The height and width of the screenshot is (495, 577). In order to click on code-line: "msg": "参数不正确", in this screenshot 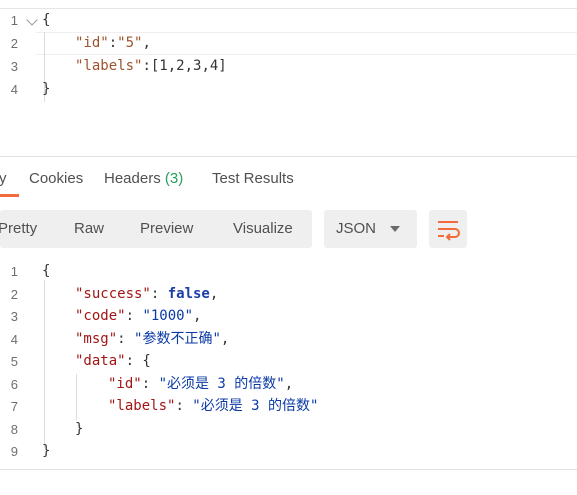, I will do `click(152, 339)`.